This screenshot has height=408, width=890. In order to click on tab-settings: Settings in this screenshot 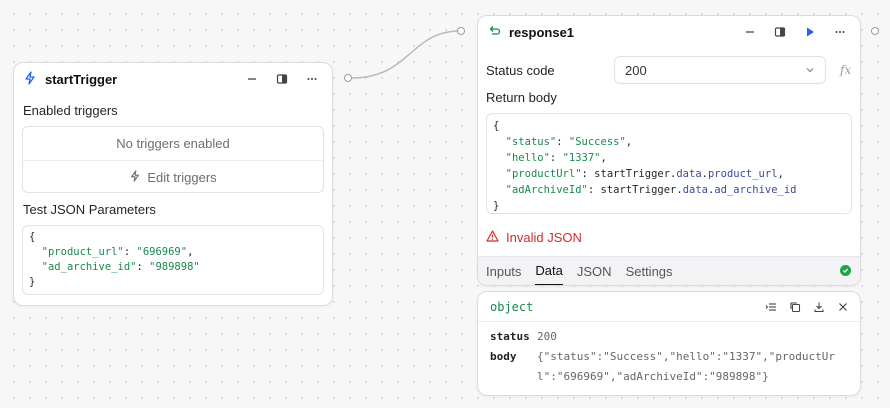, I will do `click(649, 271)`.